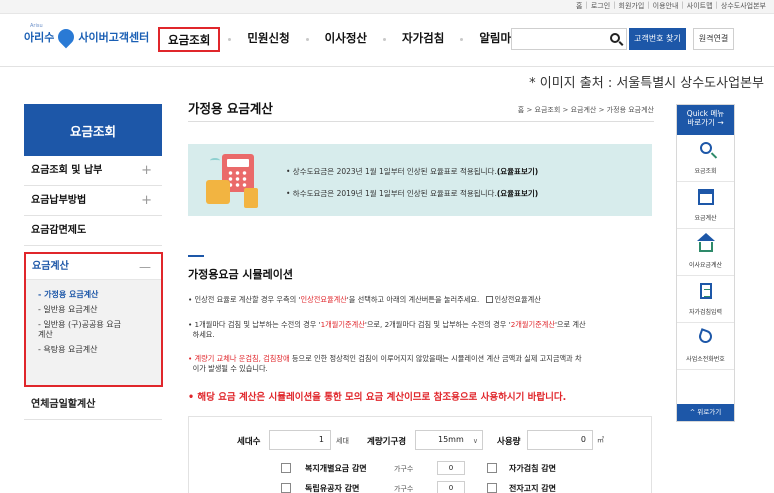 This screenshot has height=493, width=774. What do you see at coordinates (489, 299) in the screenshot?
I see `pre-increase-checkbox` at bounding box center [489, 299].